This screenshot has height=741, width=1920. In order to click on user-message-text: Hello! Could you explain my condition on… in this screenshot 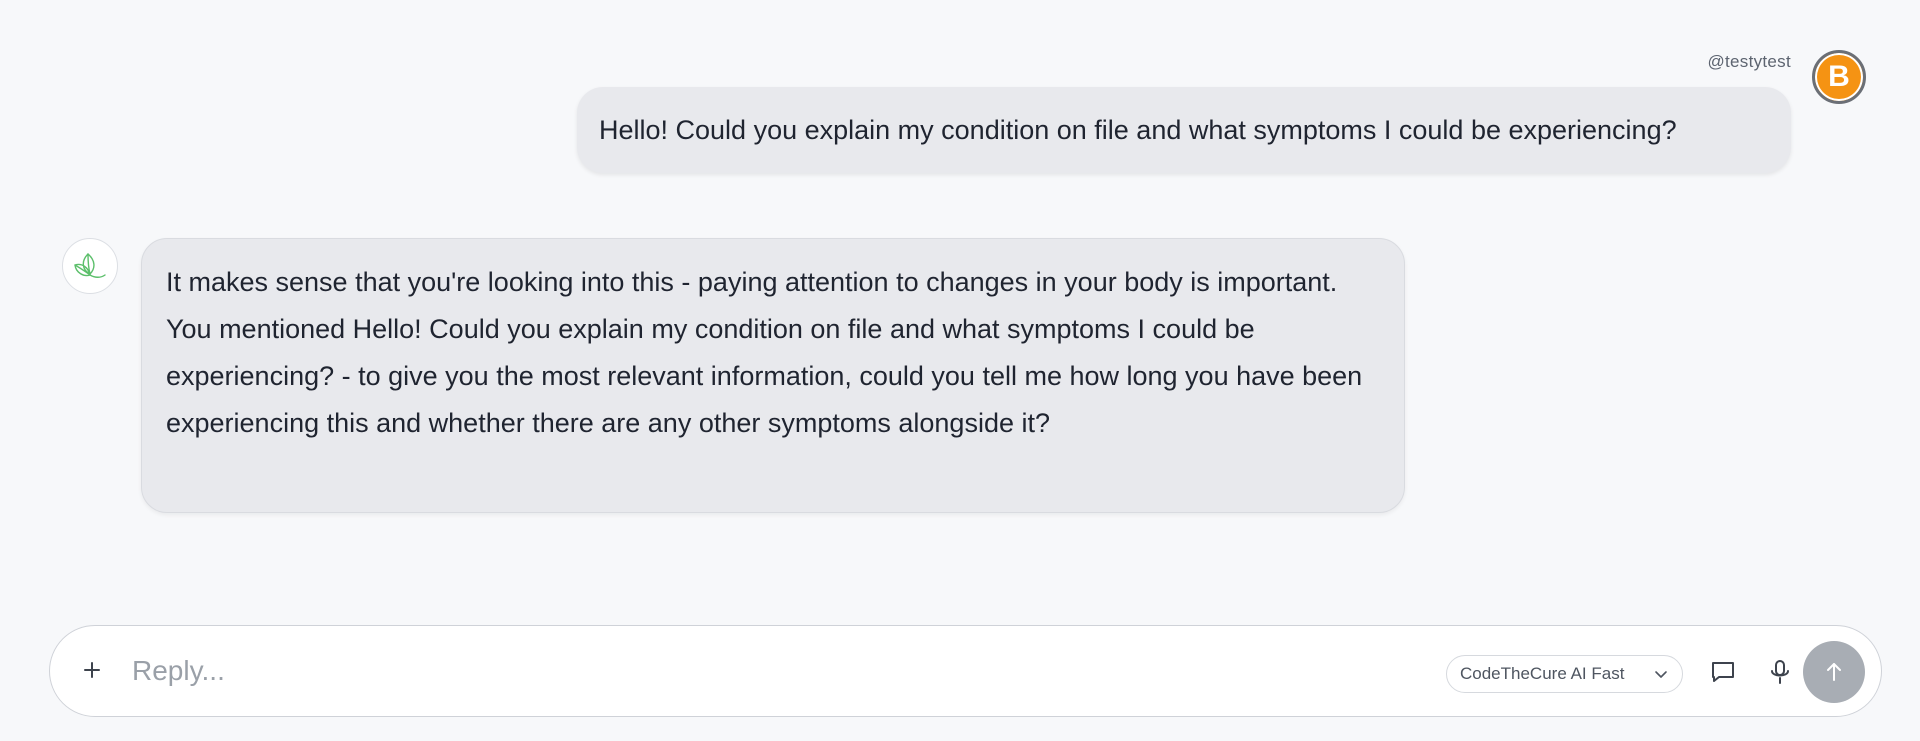, I will do `click(1138, 129)`.